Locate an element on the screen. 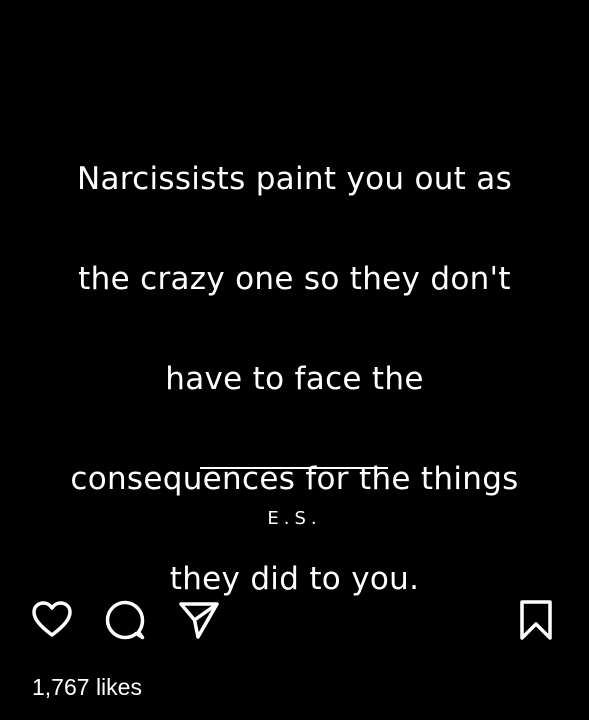  quote-line: have to face the is located at coordinates (294, 379).